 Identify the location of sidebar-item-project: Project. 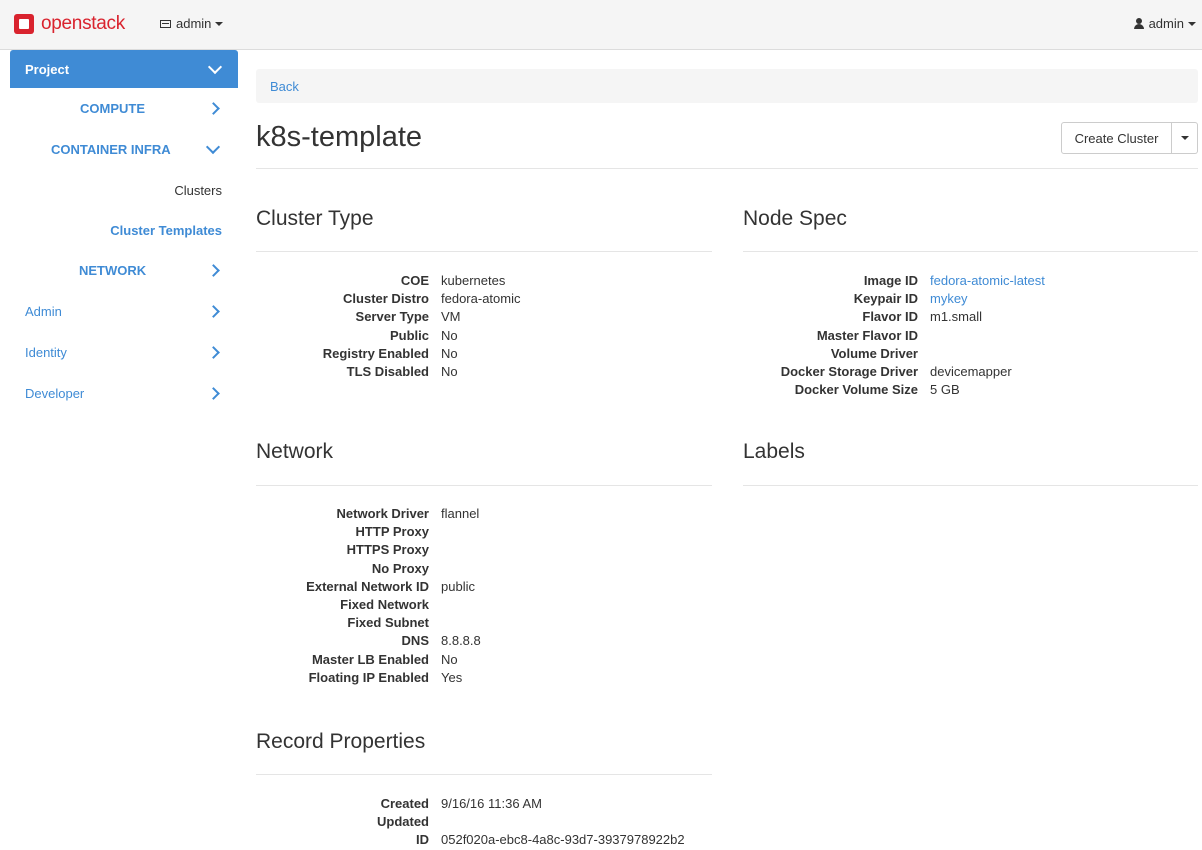
(124, 69).